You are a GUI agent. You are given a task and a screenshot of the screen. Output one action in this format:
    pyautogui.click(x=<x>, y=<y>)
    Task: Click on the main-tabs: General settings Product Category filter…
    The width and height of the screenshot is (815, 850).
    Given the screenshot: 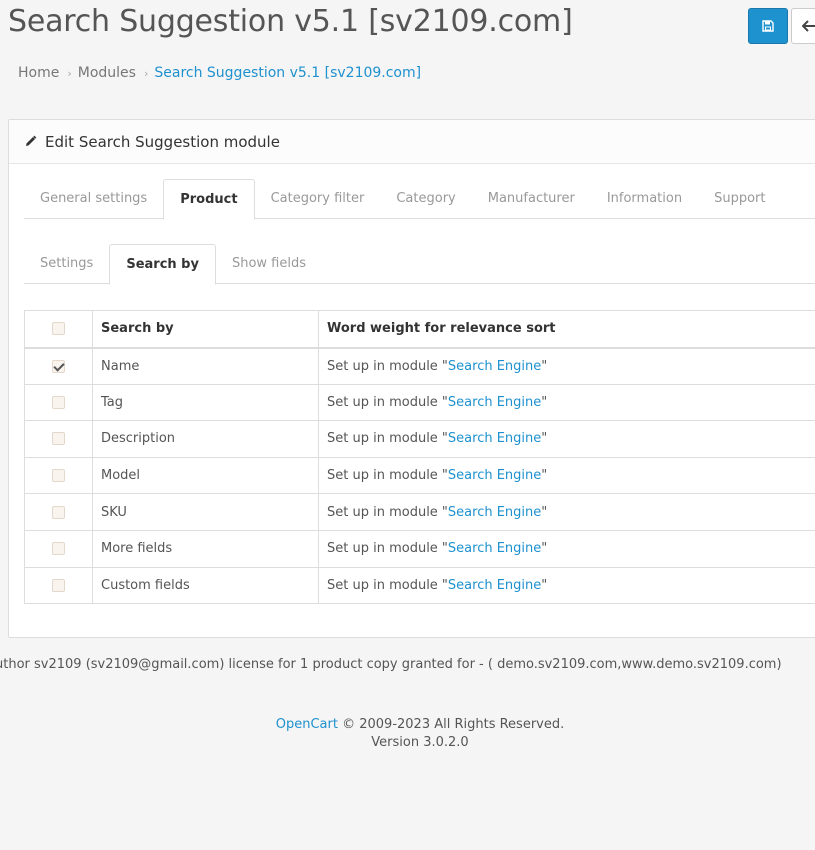 What is the action you would take?
    pyautogui.click(x=419, y=199)
    